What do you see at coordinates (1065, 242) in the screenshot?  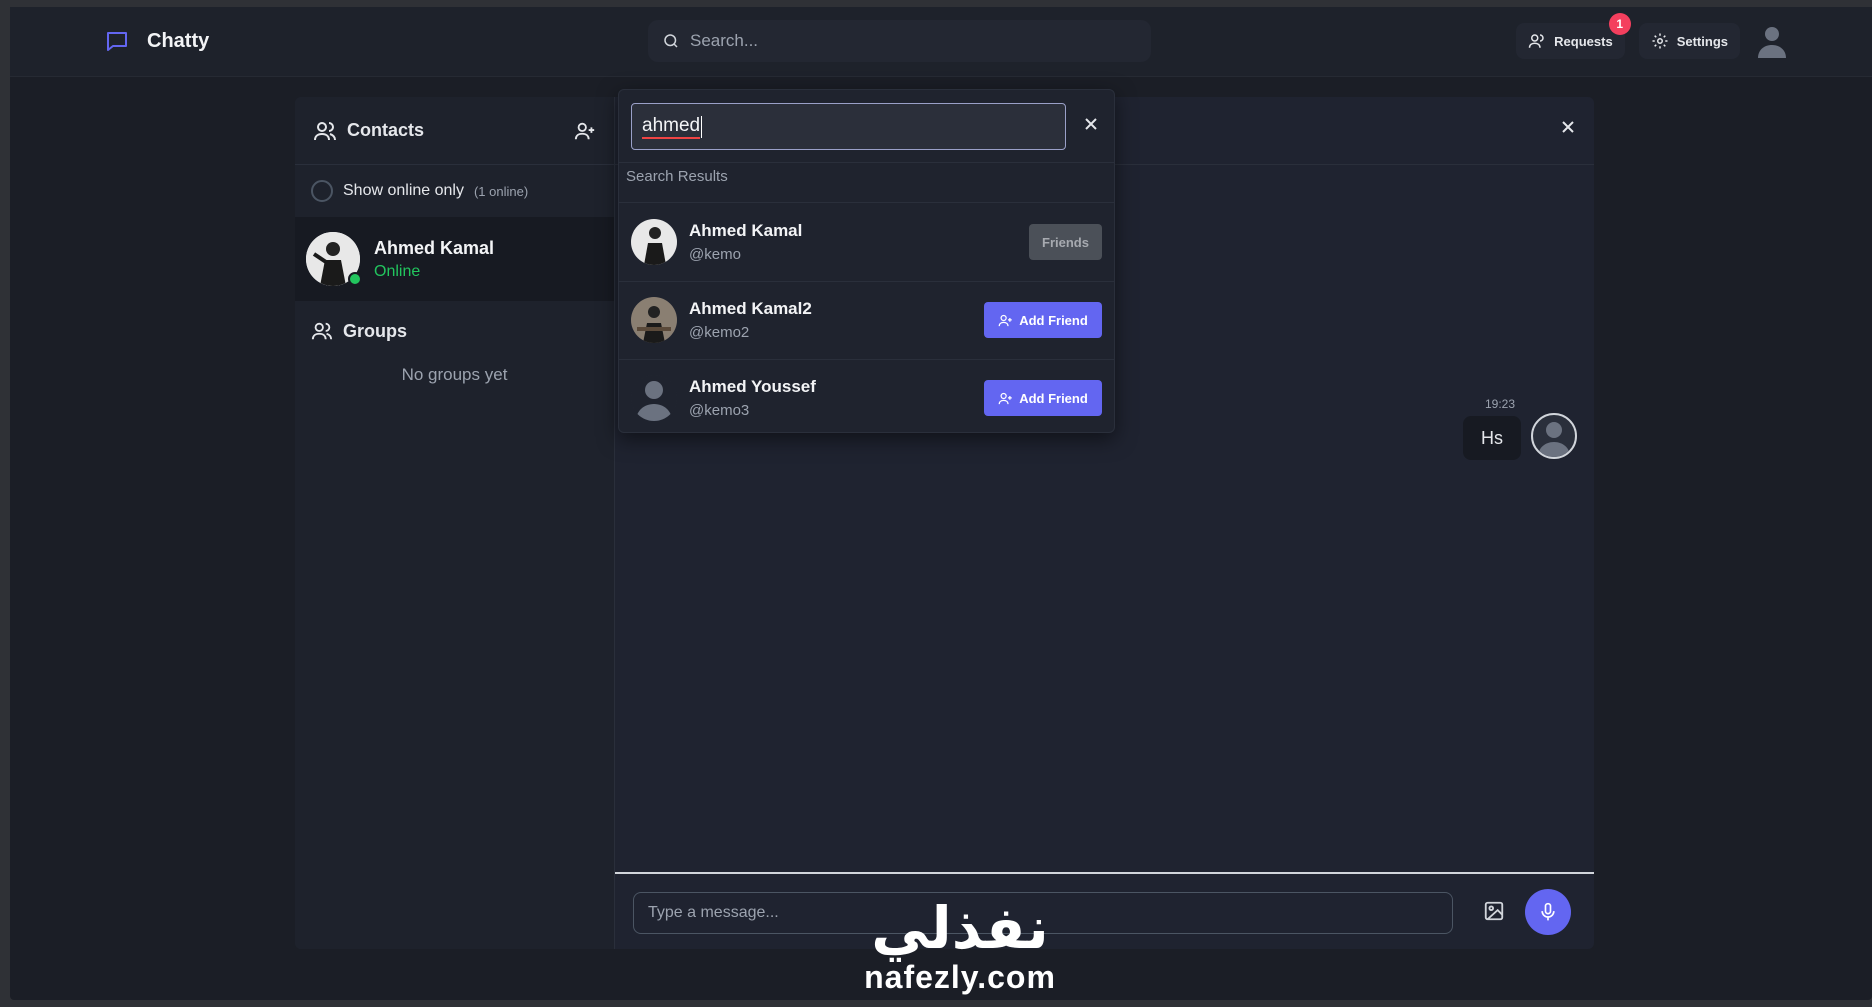 I see `friends-status-button: Friends` at bounding box center [1065, 242].